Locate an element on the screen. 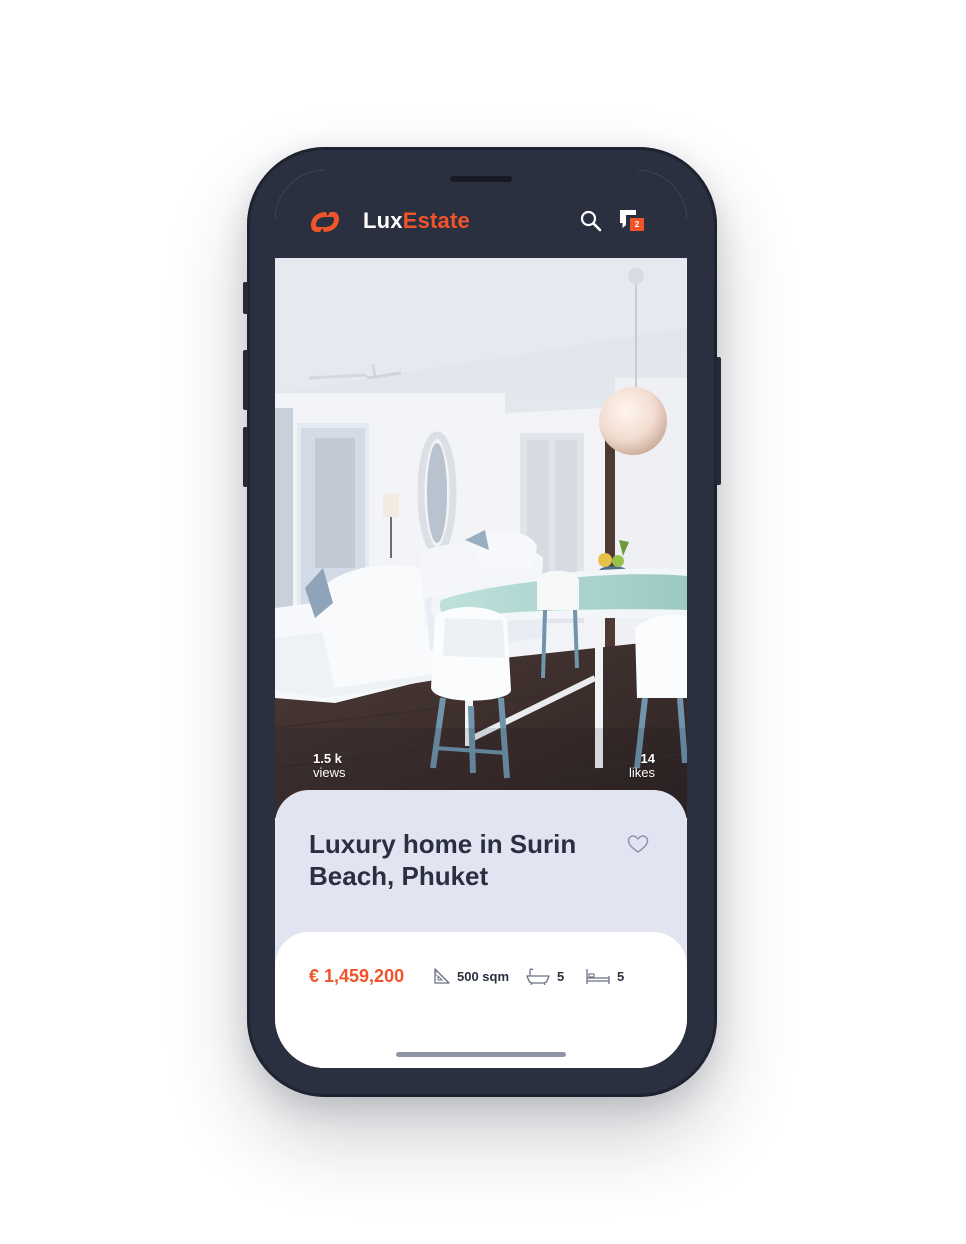  search-icon is located at coordinates (591, 221).